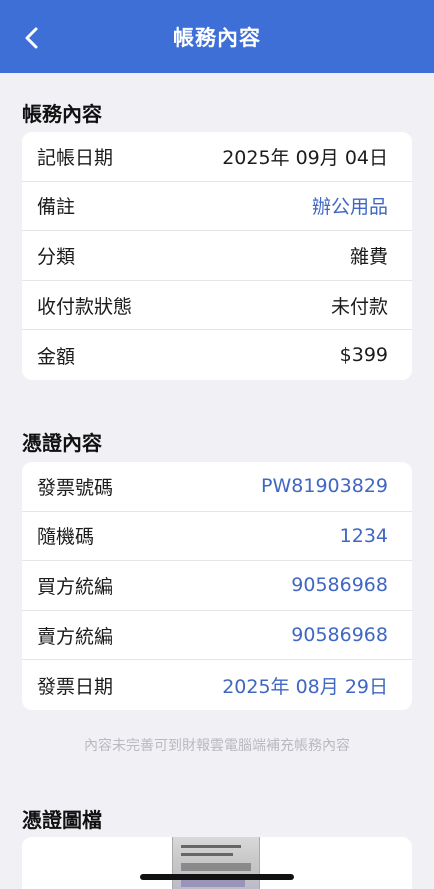 This screenshot has height=889, width=434. What do you see at coordinates (363, 355) in the screenshot?
I see `row-value: $399` at bounding box center [363, 355].